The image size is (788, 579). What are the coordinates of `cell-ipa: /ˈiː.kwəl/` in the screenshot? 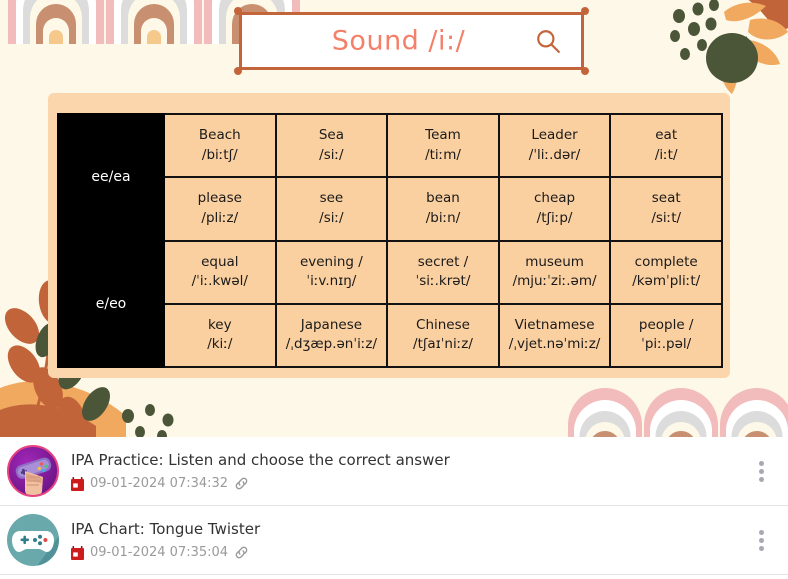 It's located at (219, 281).